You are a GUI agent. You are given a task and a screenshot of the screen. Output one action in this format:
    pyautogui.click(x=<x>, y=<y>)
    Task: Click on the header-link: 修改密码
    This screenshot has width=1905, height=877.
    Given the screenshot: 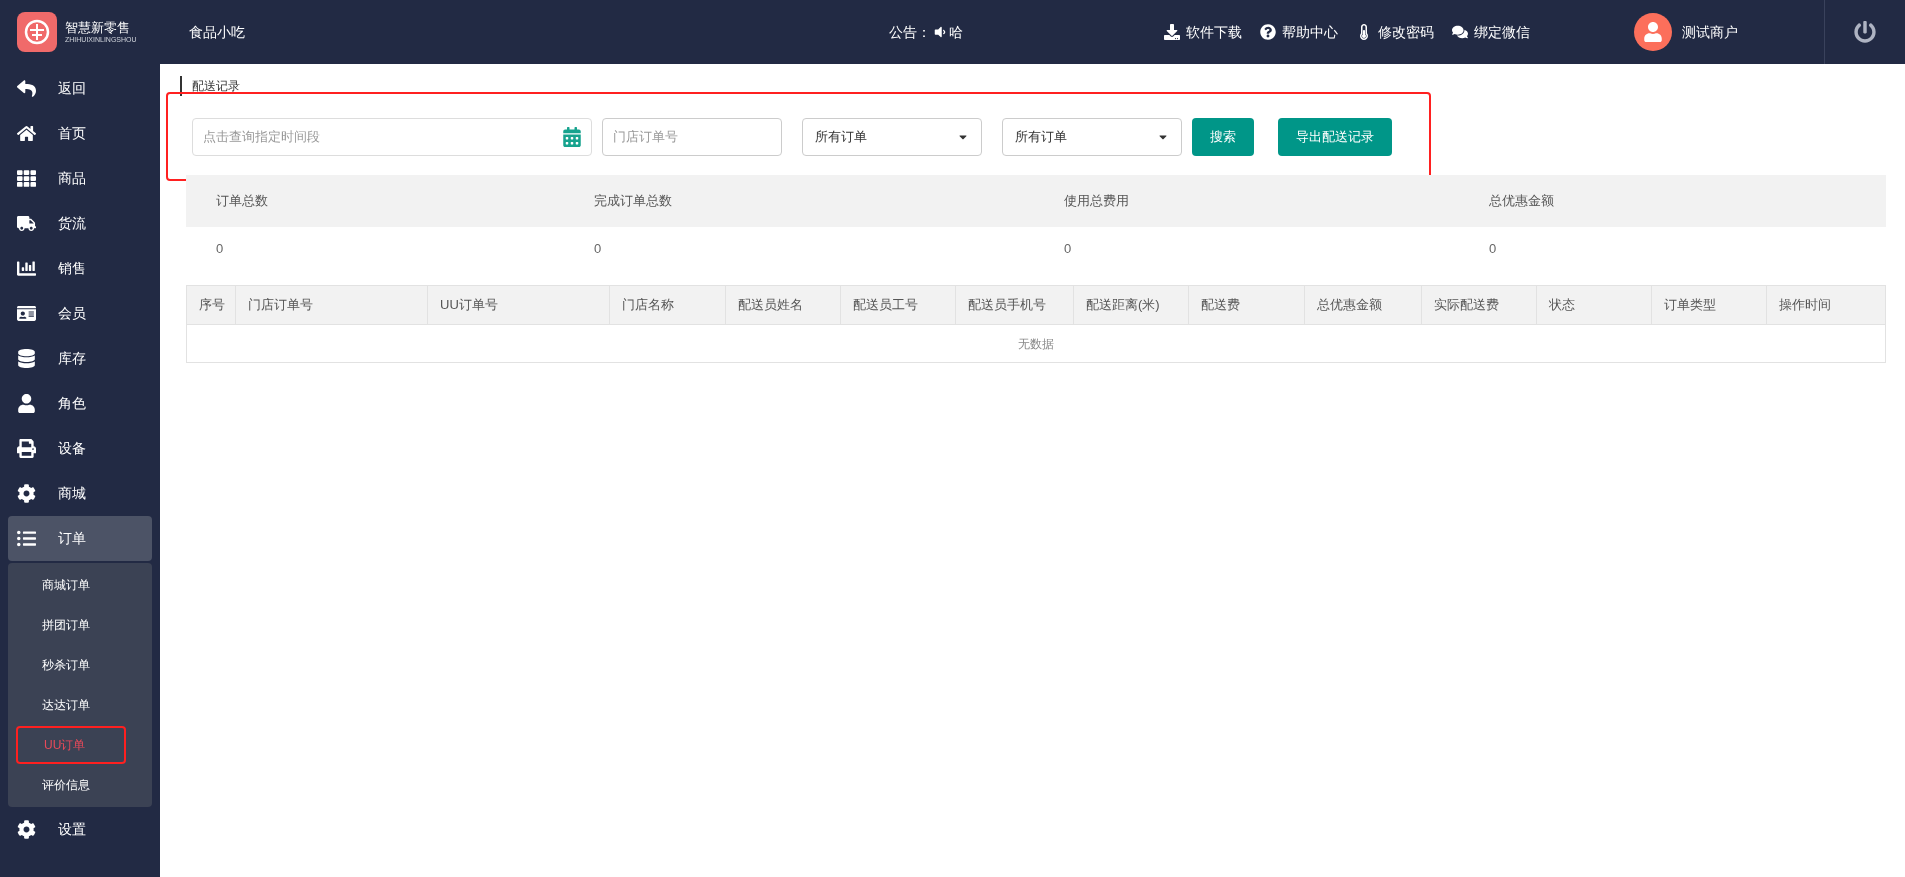 What is the action you would take?
    pyautogui.click(x=1395, y=32)
    